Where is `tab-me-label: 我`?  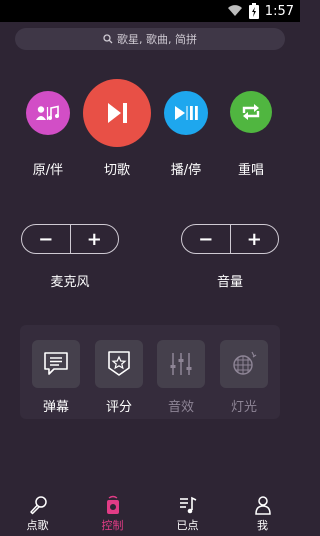
tab-me-label: 我 is located at coordinates (262, 525).